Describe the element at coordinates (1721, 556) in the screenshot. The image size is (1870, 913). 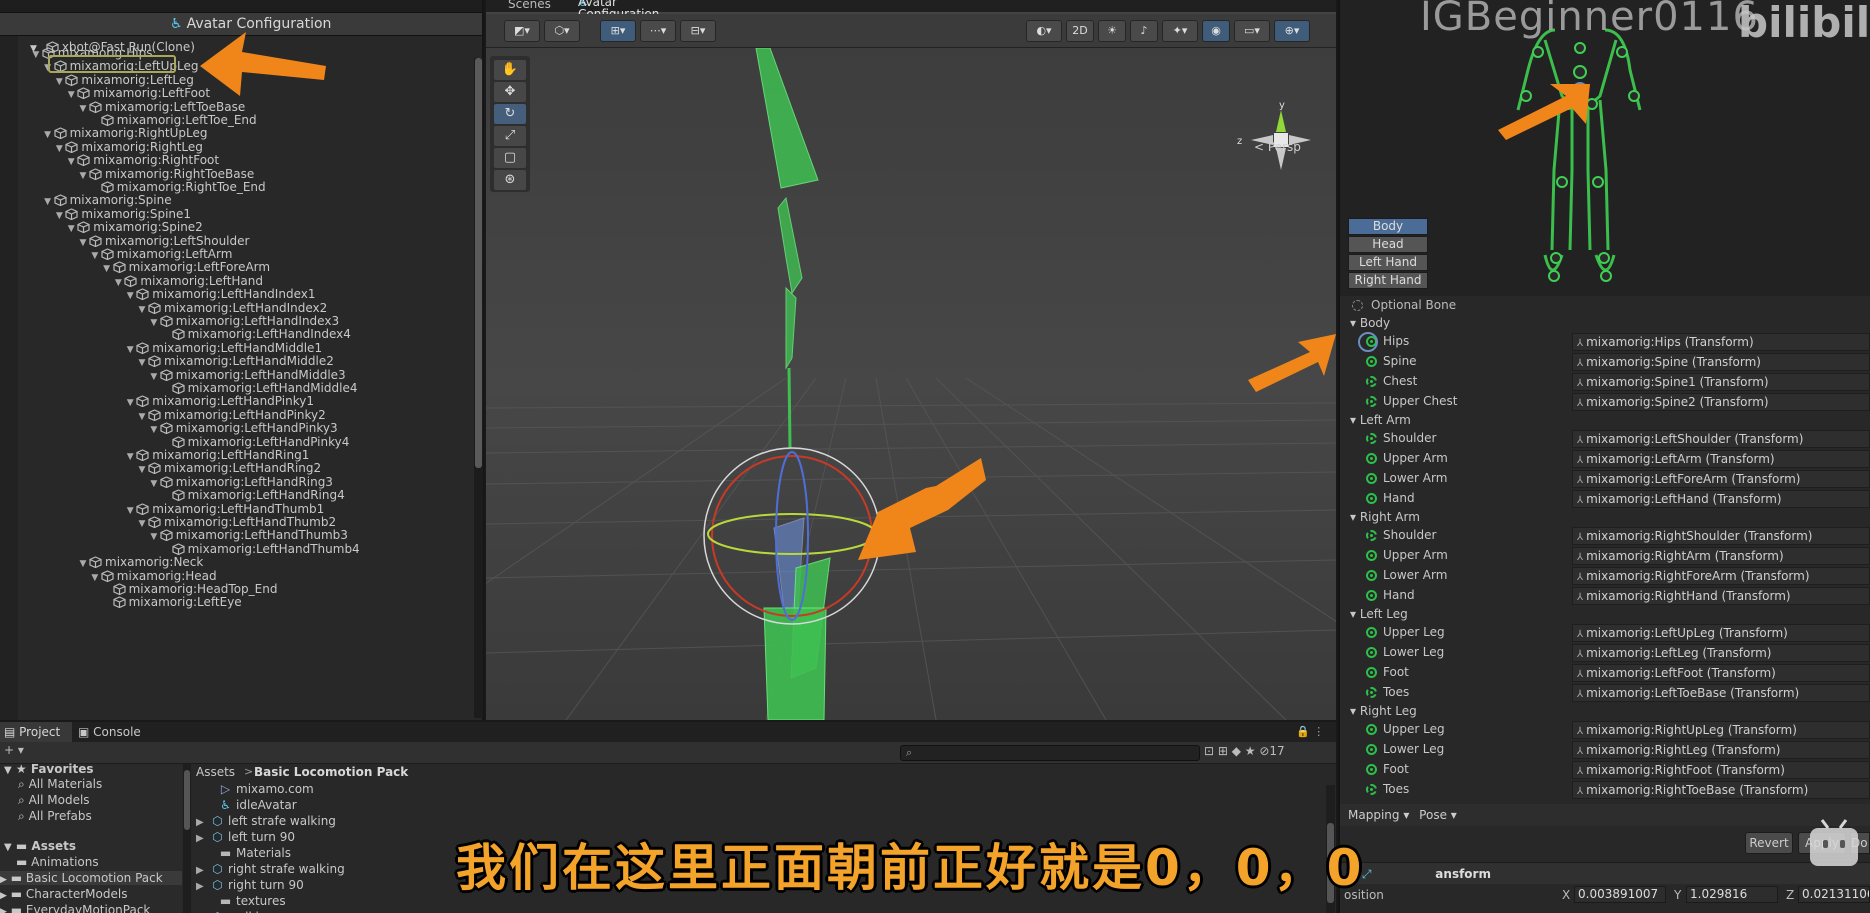
I see `bone-transform-field: ⅄ mixamorig:RightArm (Transform)` at that location.